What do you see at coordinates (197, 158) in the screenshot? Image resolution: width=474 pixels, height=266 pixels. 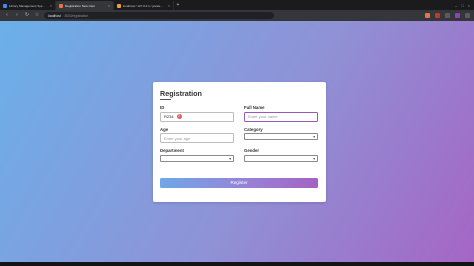 I see `department-select: ▾` at bounding box center [197, 158].